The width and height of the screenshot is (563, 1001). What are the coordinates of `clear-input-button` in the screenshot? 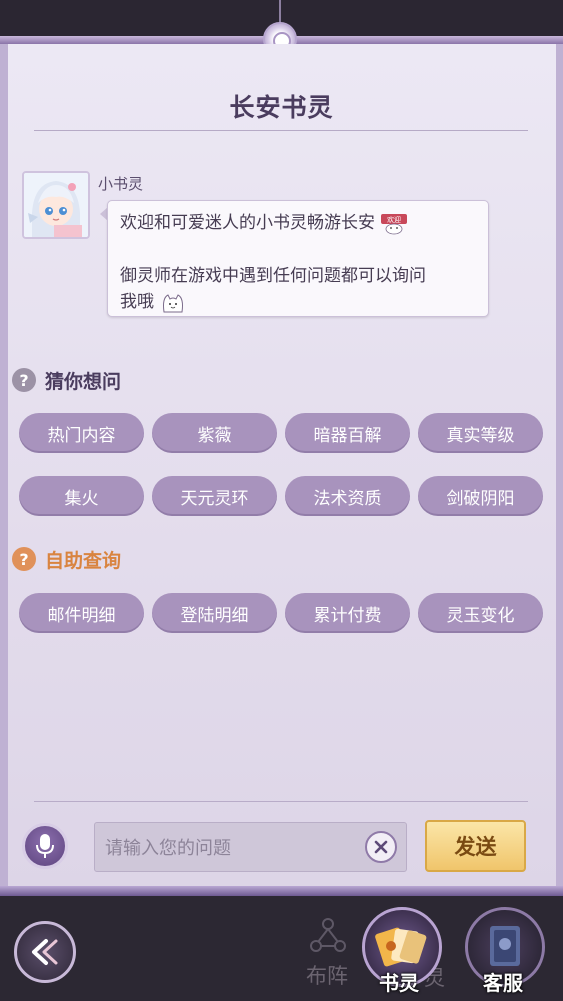 It's located at (381, 847).